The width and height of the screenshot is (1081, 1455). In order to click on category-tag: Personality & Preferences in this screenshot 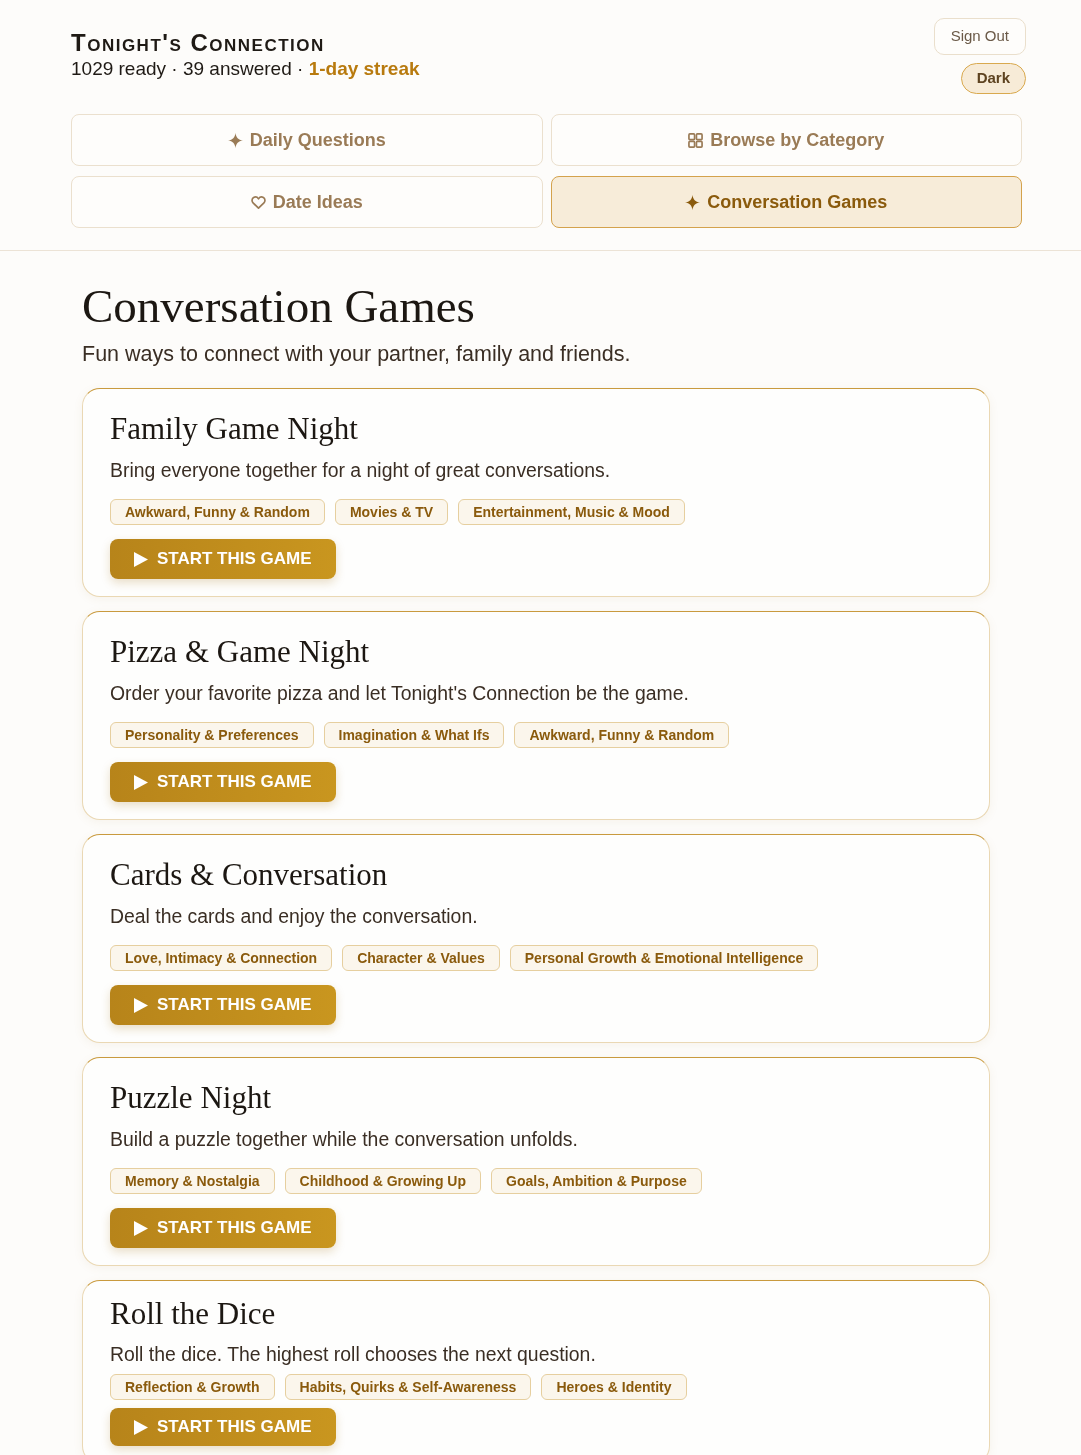, I will do `click(212, 735)`.